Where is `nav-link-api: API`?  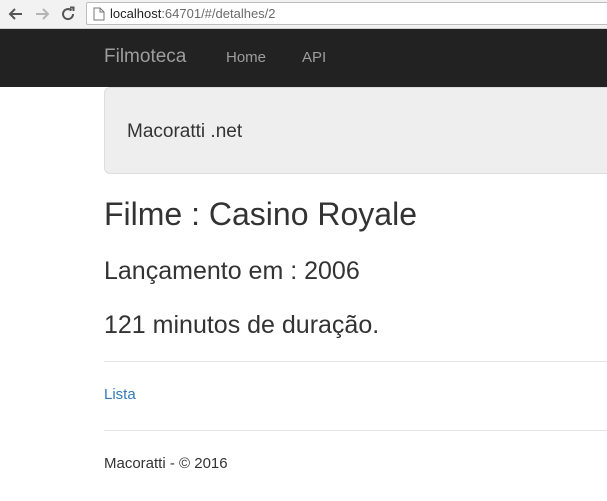 nav-link-api: API is located at coordinates (314, 57).